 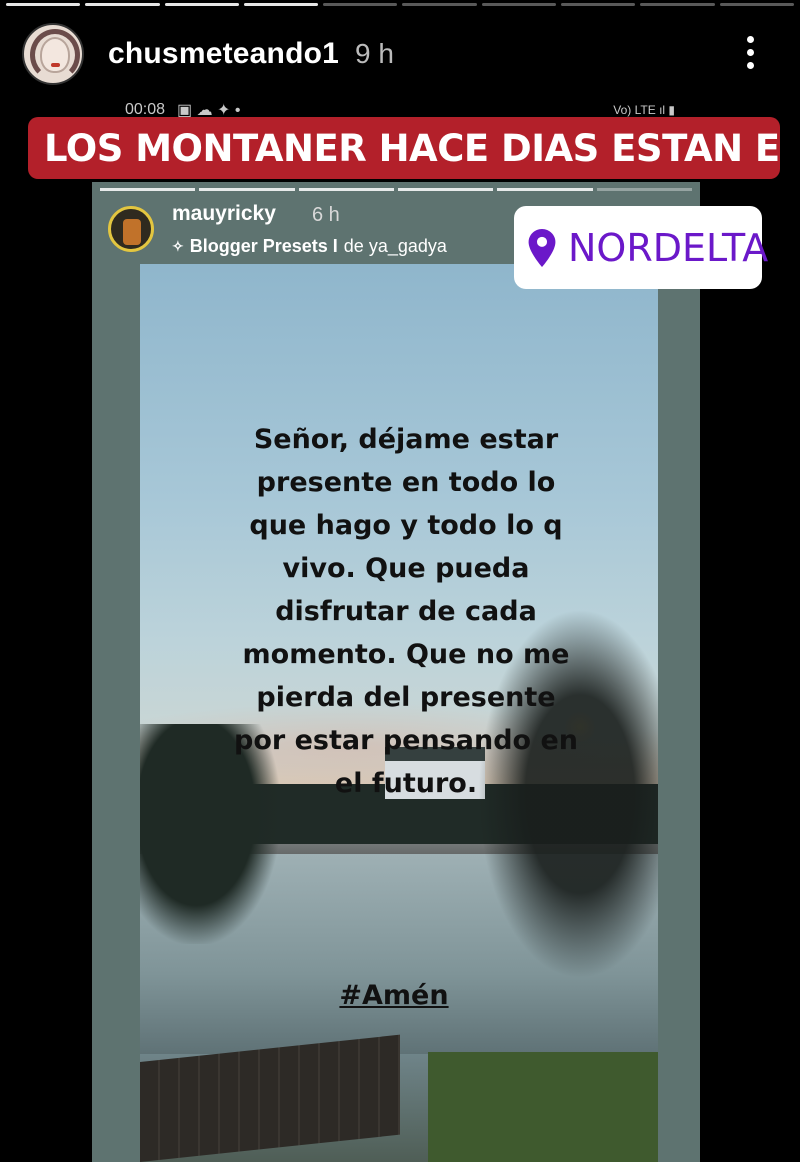 I want to click on inner-progress-bar, so click(x=396, y=189).